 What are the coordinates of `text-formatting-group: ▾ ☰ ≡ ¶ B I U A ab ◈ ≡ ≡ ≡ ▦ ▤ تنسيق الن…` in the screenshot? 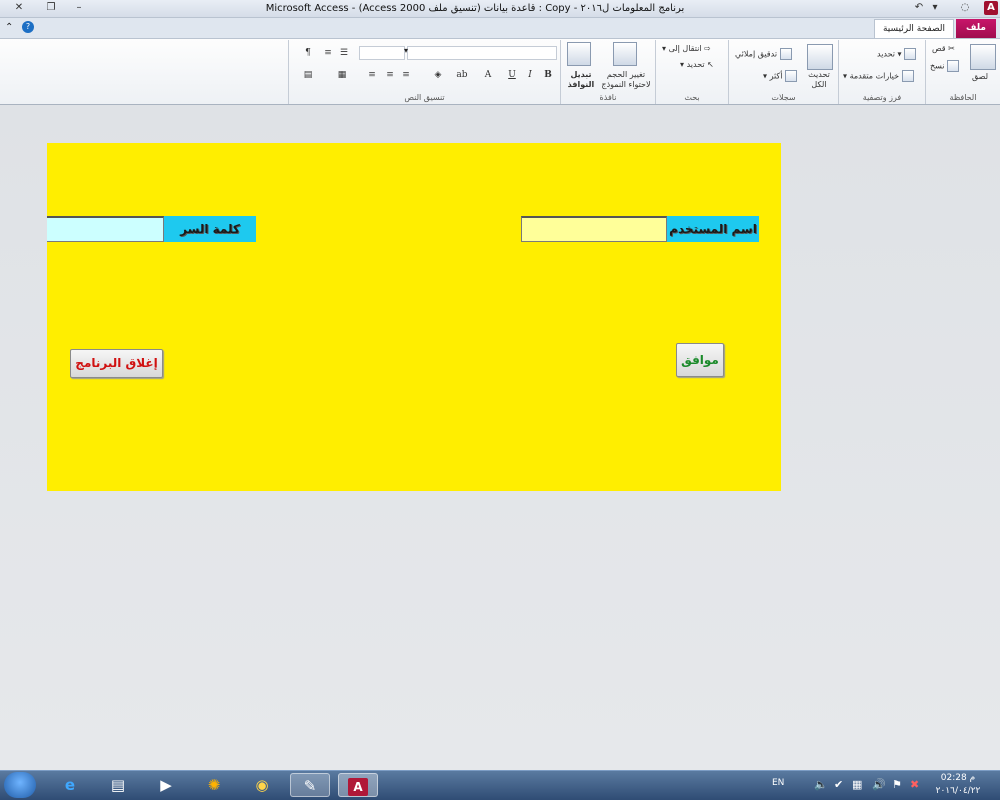 It's located at (424, 72).